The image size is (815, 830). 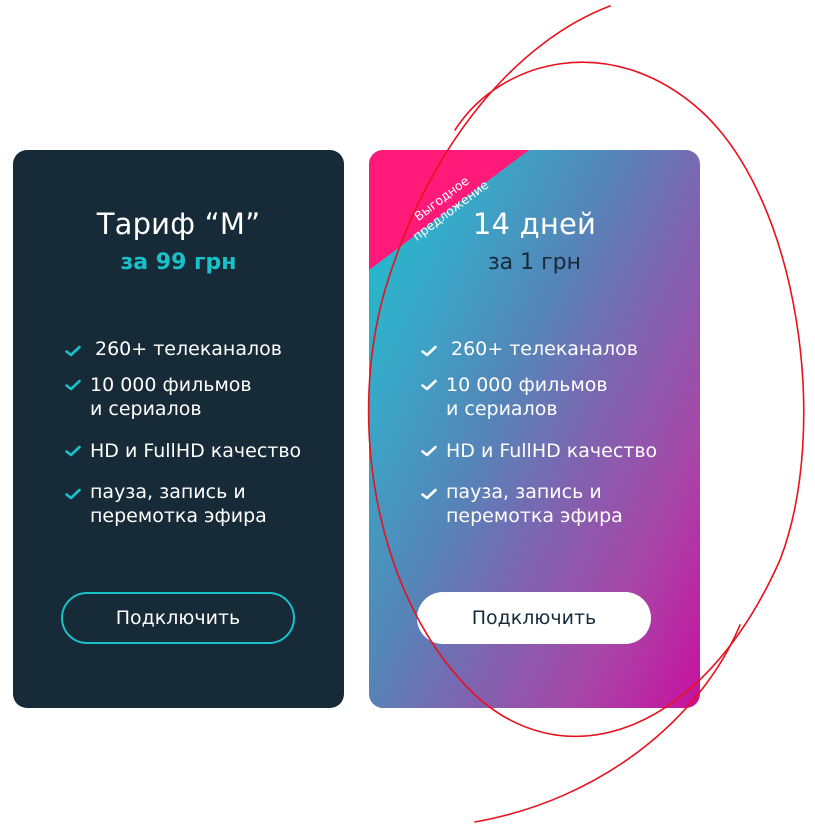 I want to click on card-price: за 99 грн, so click(x=178, y=262).